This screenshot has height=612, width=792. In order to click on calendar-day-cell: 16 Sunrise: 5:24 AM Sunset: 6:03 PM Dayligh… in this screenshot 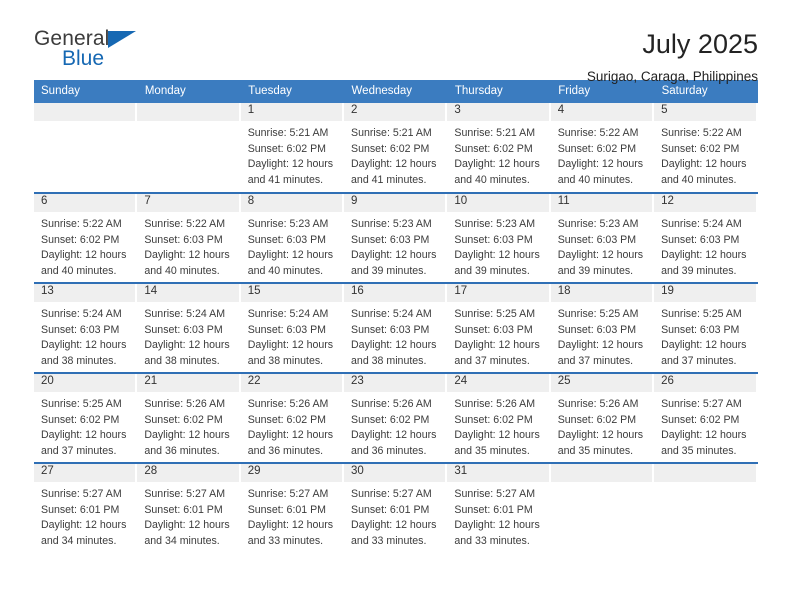, I will do `click(396, 327)`.